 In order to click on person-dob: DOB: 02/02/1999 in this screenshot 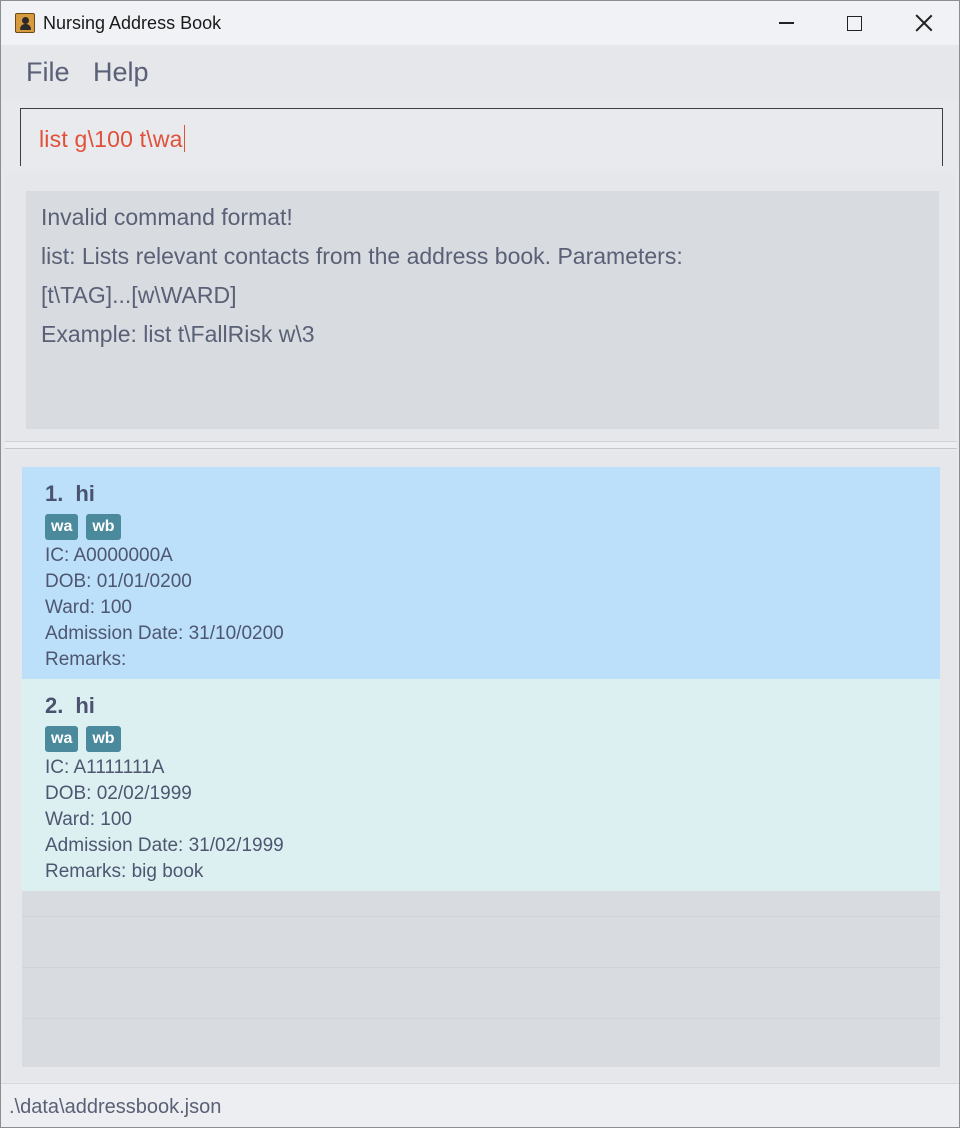, I will do `click(118, 793)`.